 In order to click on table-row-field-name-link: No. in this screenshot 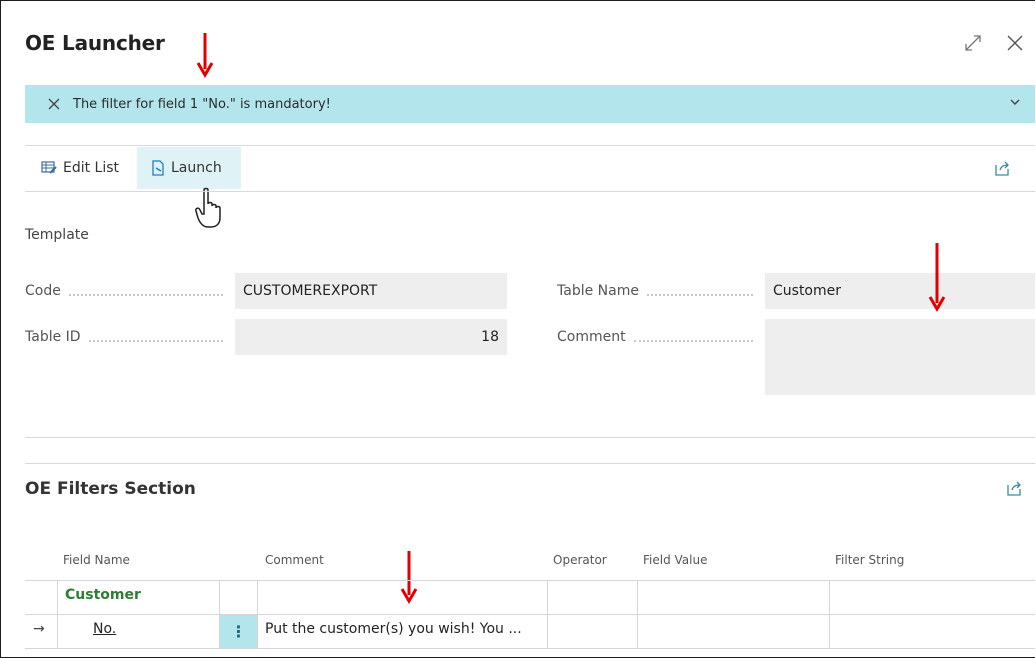, I will do `click(104, 629)`.